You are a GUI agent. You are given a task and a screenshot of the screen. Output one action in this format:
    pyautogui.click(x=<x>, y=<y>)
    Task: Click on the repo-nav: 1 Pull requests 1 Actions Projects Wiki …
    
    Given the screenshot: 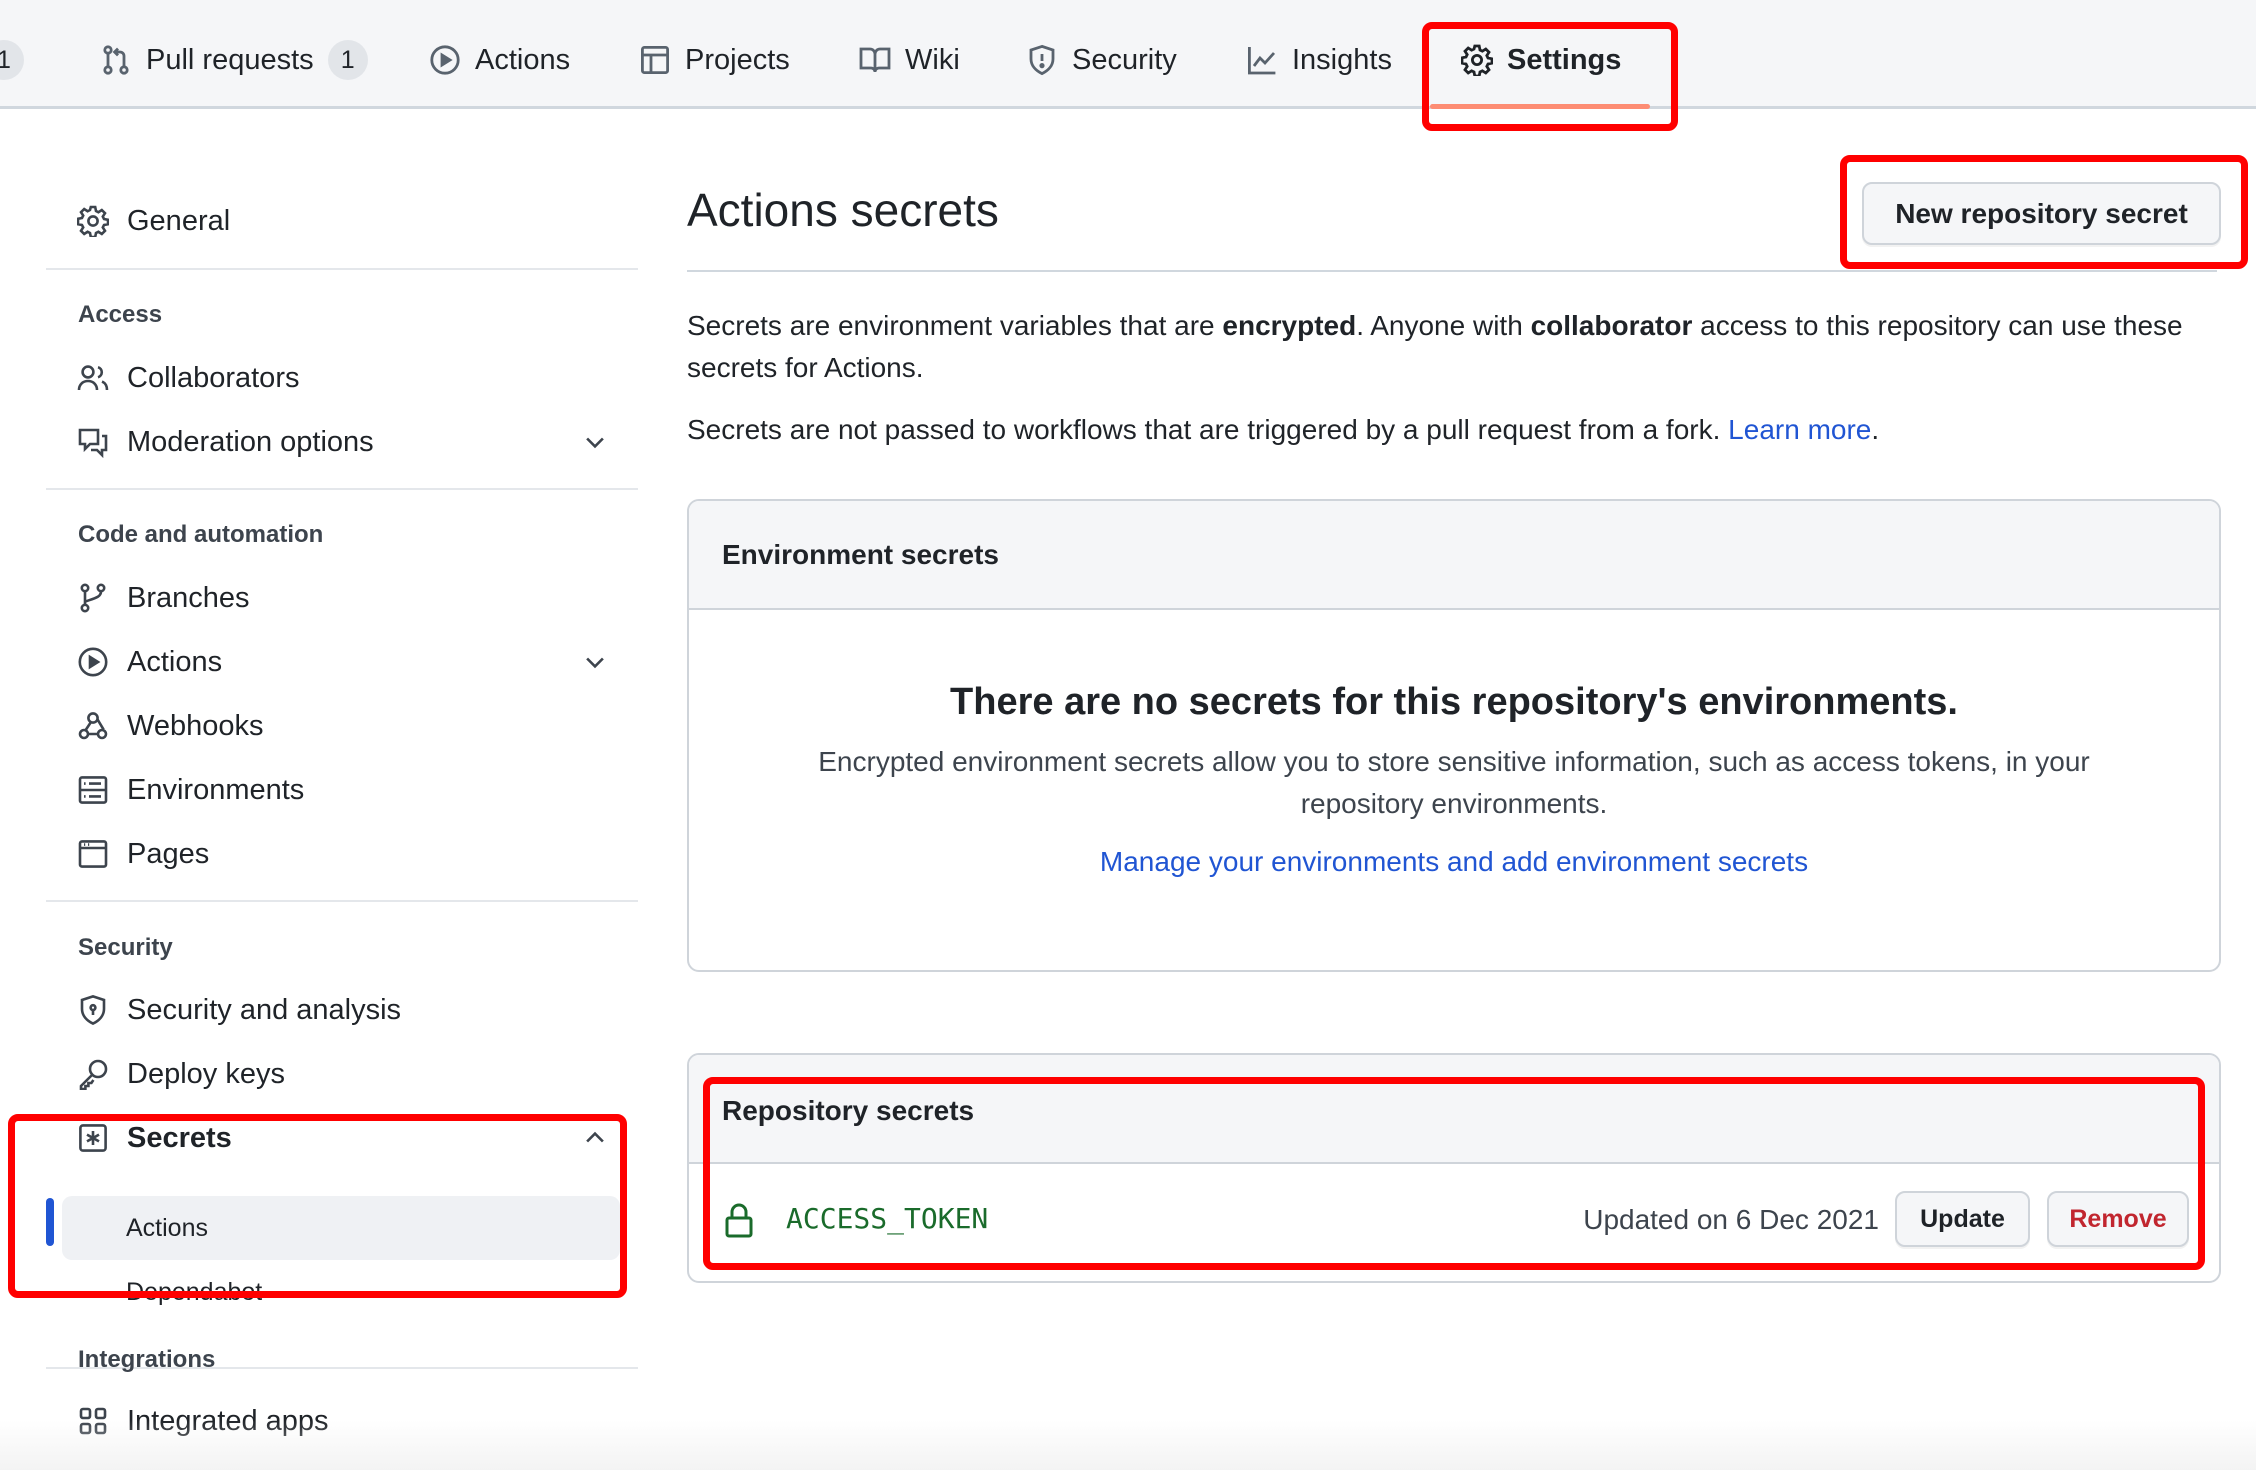 What is the action you would take?
    pyautogui.click(x=1128, y=54)
    